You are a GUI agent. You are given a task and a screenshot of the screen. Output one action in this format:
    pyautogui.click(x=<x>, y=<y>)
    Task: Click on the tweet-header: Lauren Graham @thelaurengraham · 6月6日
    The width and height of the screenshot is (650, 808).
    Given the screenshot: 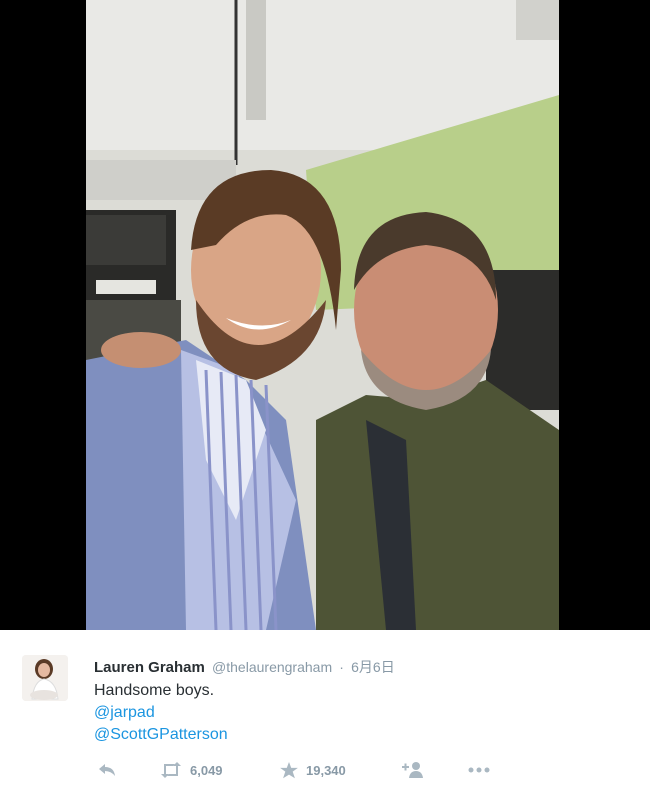 What is the action you would take?
    pyautogui.click(x=244, y=667)
    